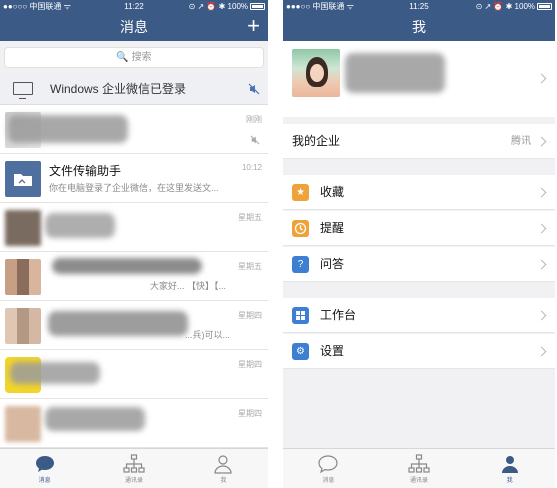 Image resolution: width=557 pixels, height=488 pixels. I want to click on grid-icon, so click(300, 315).